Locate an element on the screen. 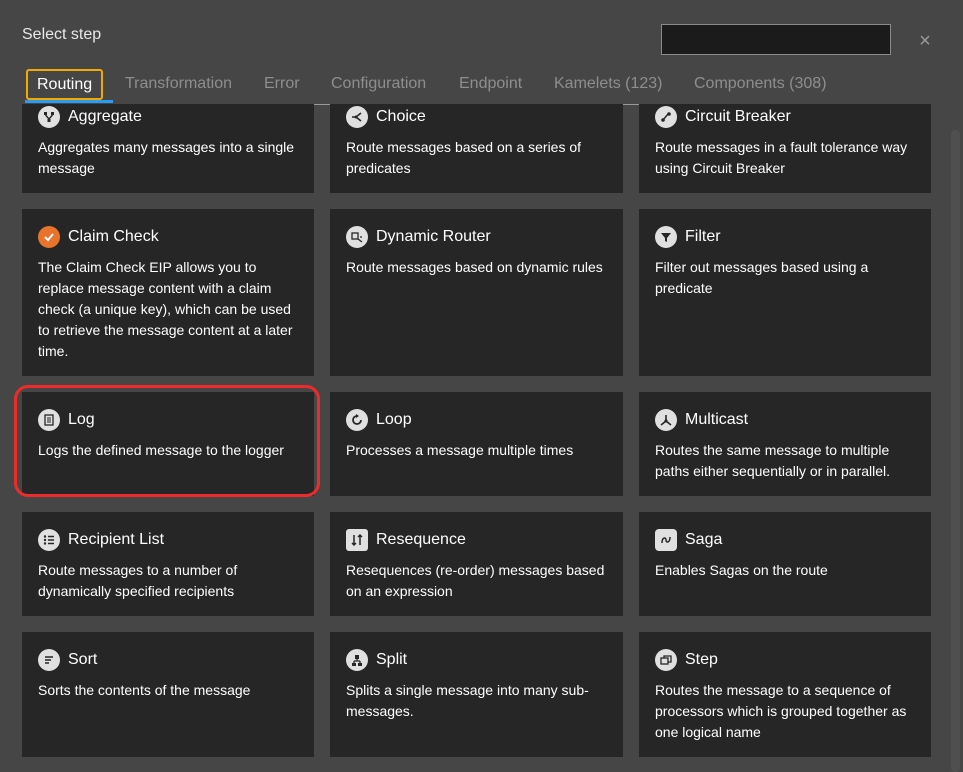 Image resolution: width=963 pixels, height=772 pixels. close-icon: × is located at coordinates (925, 41).